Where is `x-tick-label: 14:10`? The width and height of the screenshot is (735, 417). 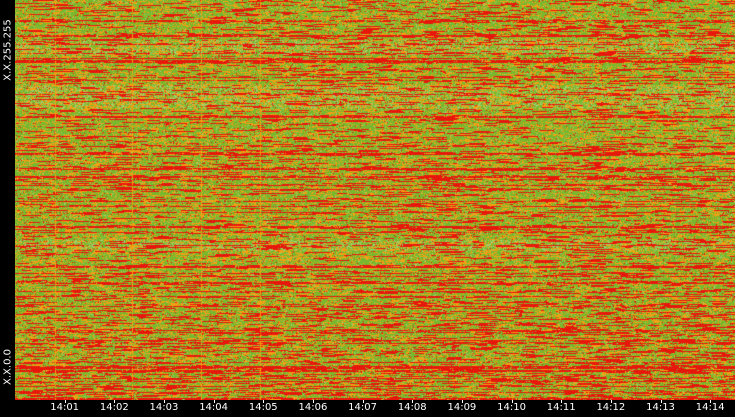 x-tick-label: 14:10 is located at coordinates (511, 407).